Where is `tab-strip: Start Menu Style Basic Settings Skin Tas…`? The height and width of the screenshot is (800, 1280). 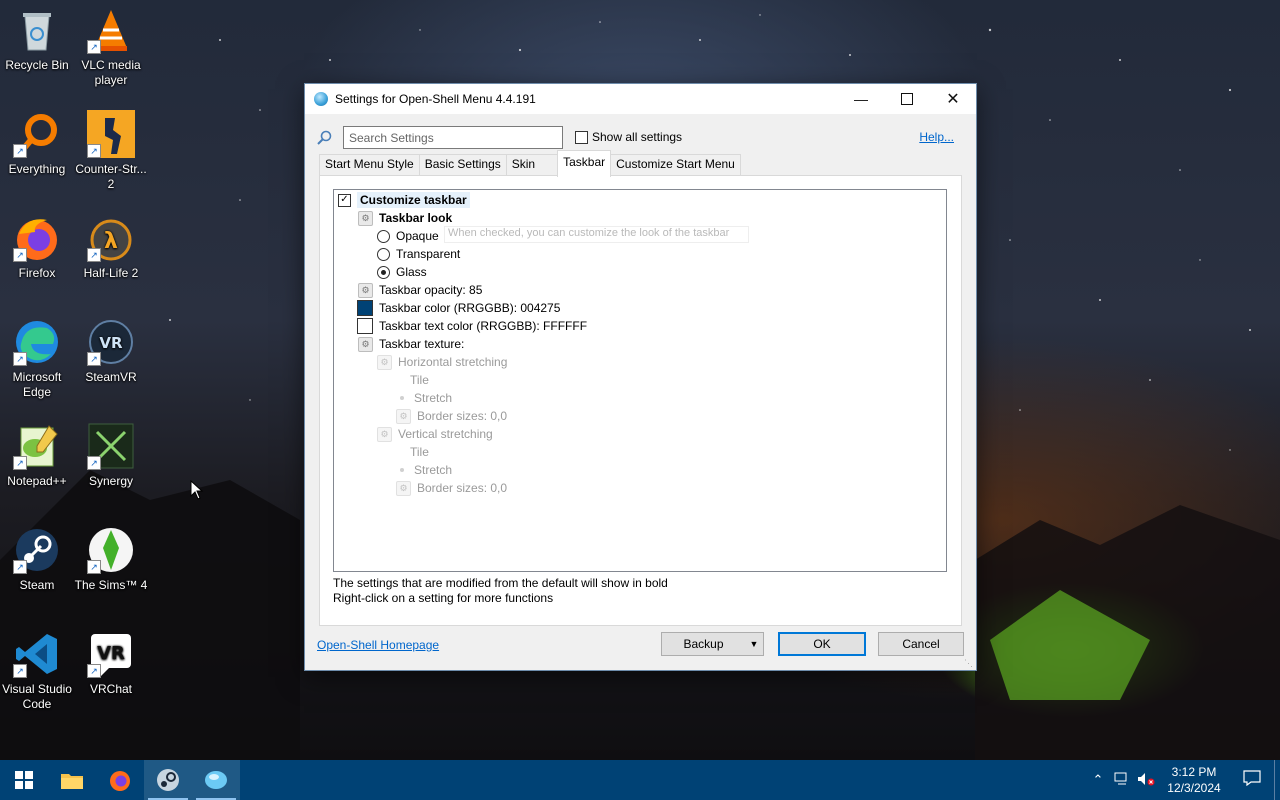
tab-strip: Start Menu Style Basic Settings Skin Tas… is located at coordinates (530, 163).